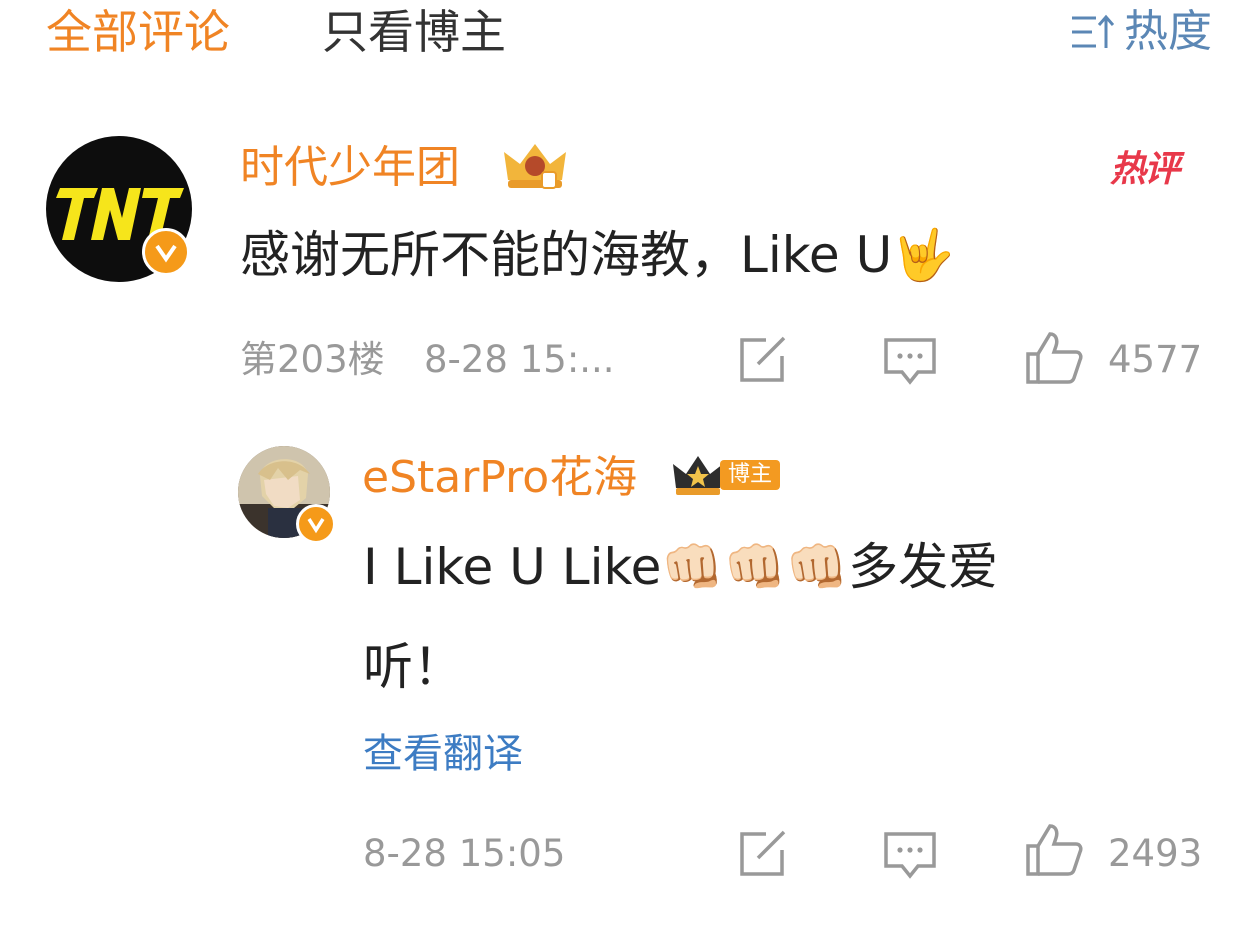  What do you see at coordinates (1145, 169) in the screenshot?
I see `hot-comment-badge: 热评` at bounding box center [1145, 169].